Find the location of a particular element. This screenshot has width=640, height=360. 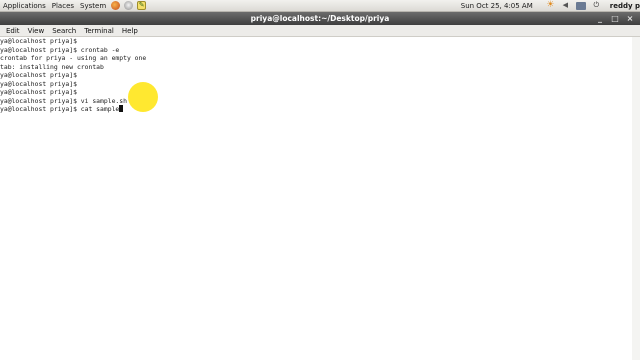

menu-search: Search is located at coordinates (64, 31).